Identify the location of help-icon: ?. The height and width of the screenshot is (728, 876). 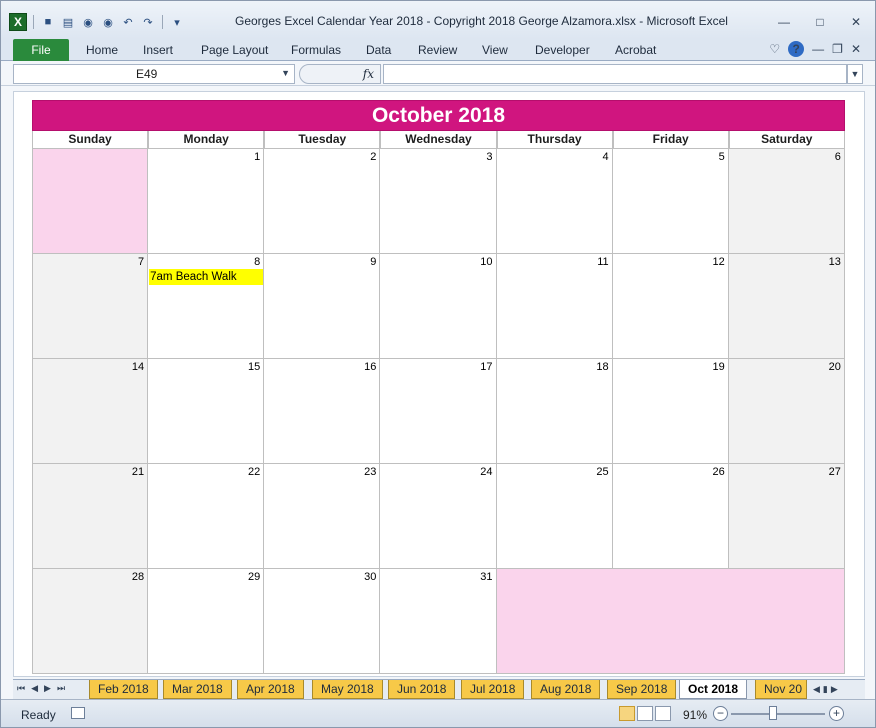
(796, 49).